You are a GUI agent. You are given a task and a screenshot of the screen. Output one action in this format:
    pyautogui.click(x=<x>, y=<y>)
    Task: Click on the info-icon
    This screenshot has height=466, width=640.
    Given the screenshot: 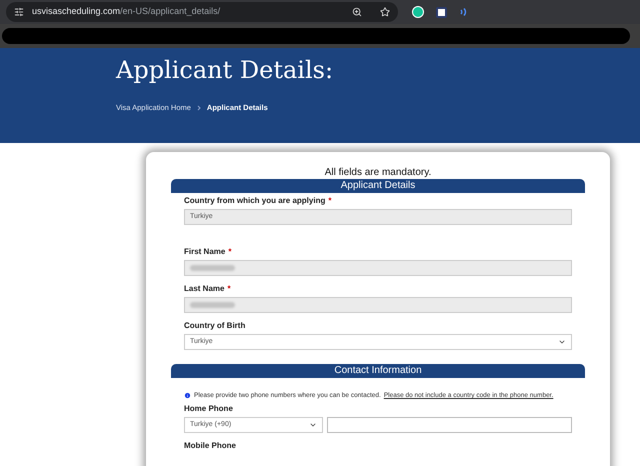 What is the action you would take?
    pyautogui.click(x=187, y=396)
    